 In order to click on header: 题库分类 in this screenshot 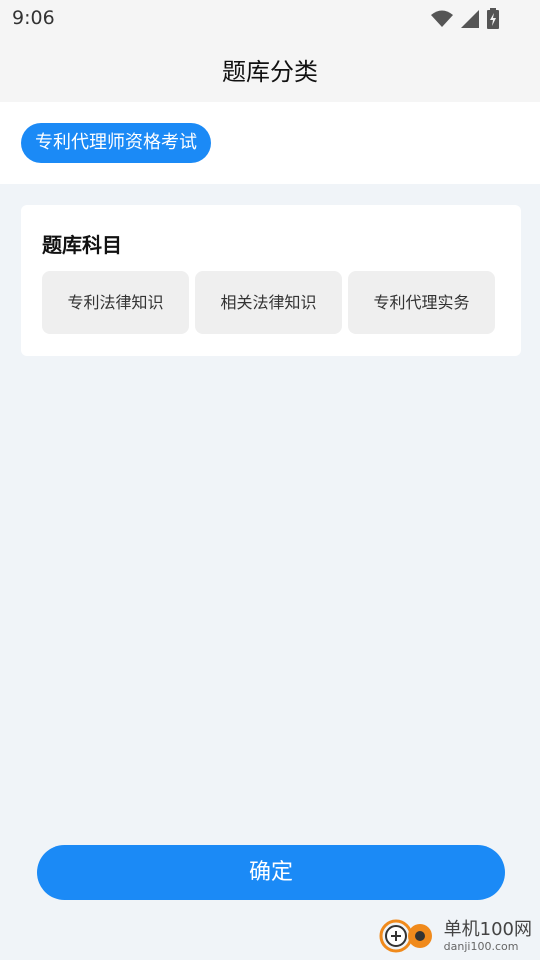, I will do `click(270, 69)`.